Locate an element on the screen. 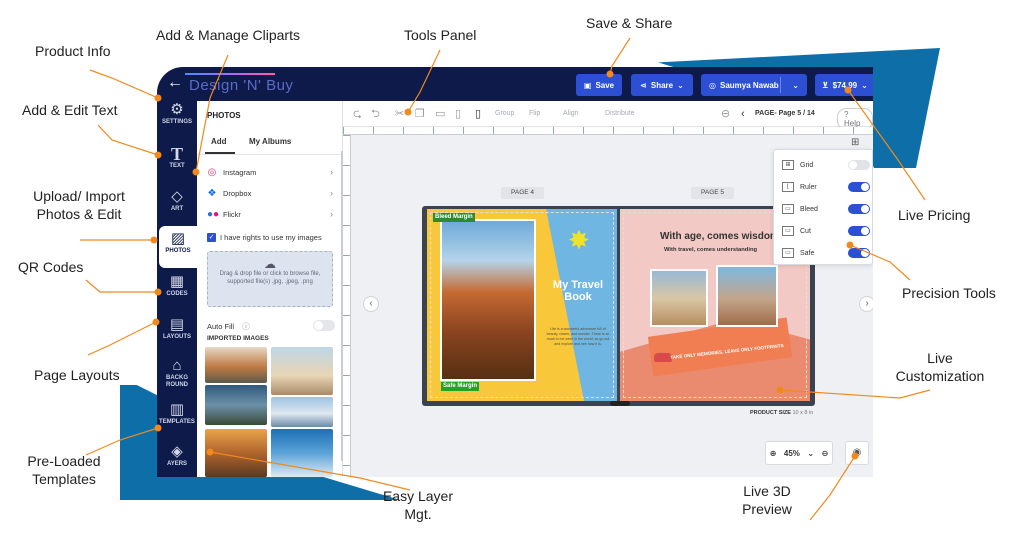 This screenshot has width=1024, height=536. rail-item-text: T TEXT is located at coordinates (177, 162).